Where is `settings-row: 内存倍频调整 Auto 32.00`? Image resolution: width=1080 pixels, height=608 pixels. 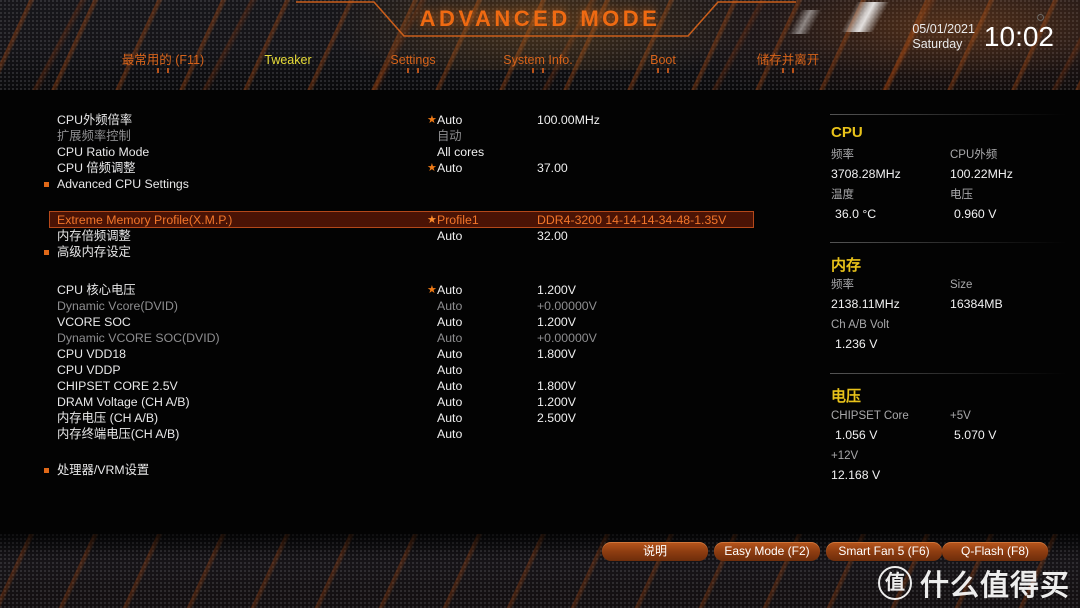
settings-row: 内存倍频调整 Auto 32.00 is located at coordinates (407, 236).